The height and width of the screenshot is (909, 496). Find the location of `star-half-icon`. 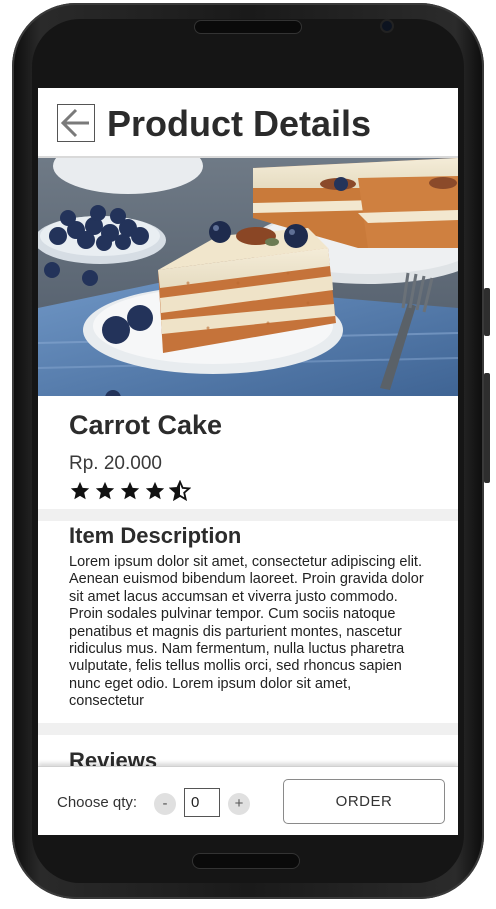

star-half-icon is located at coordinates (180, 491).